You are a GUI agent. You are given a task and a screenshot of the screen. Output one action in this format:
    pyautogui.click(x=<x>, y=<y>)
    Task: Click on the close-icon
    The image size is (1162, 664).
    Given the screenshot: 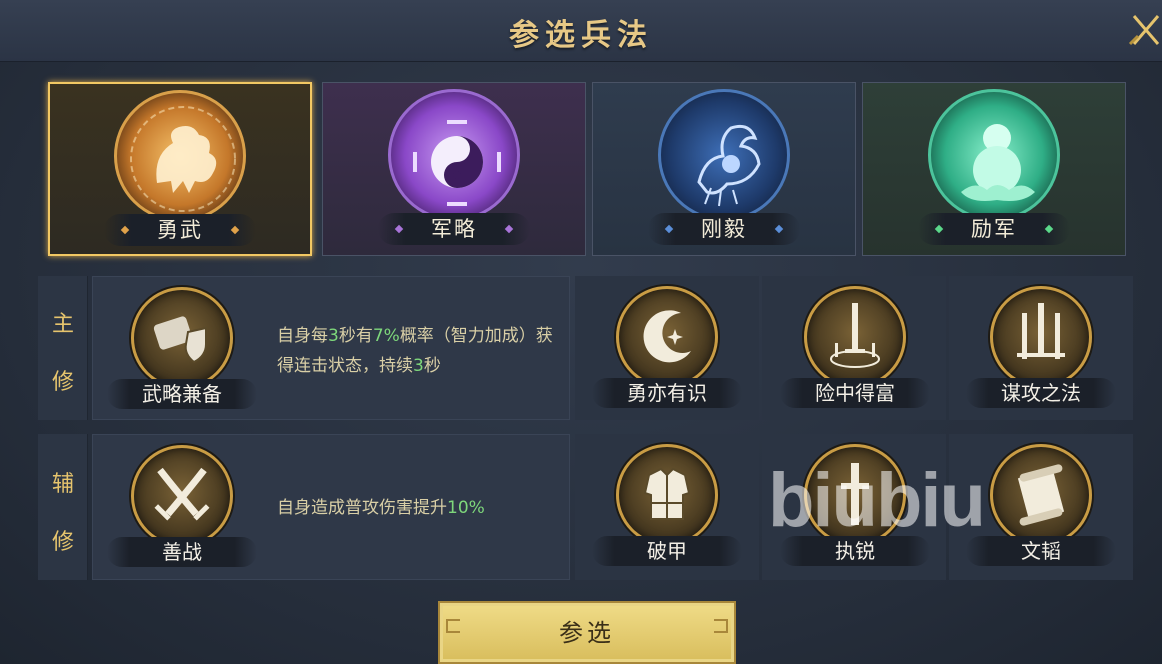 What is the action you would take?
    pyautogui.click(x=1144, y=30)
    